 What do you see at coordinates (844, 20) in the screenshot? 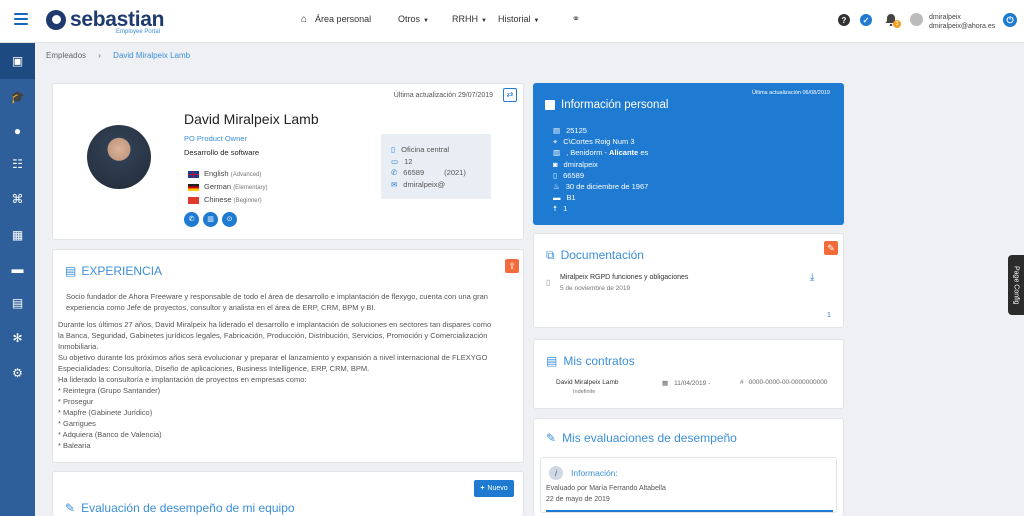
I see `help-icon: ?` at bounding box center [844, 20].